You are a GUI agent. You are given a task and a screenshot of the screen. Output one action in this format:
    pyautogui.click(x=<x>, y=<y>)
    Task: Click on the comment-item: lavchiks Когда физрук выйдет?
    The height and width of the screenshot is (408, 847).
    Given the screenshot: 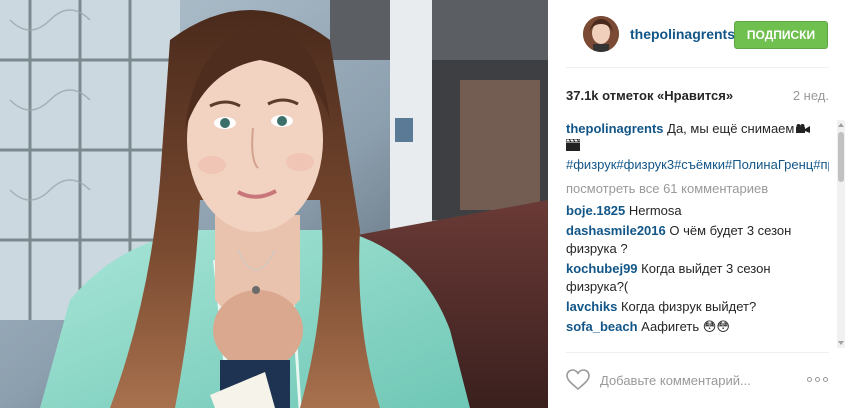 What is the action you would take?
    pyautogui.click(x=697, y=307)
    